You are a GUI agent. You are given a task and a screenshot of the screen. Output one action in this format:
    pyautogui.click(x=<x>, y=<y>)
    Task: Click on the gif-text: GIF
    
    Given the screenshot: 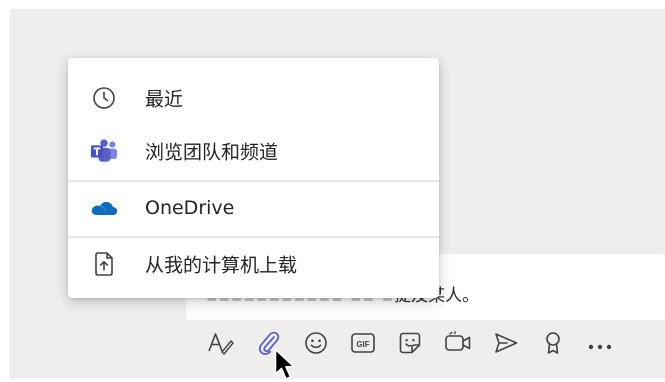 What is the action you would take?
    pyautogui.click(x=362, y=344)
    